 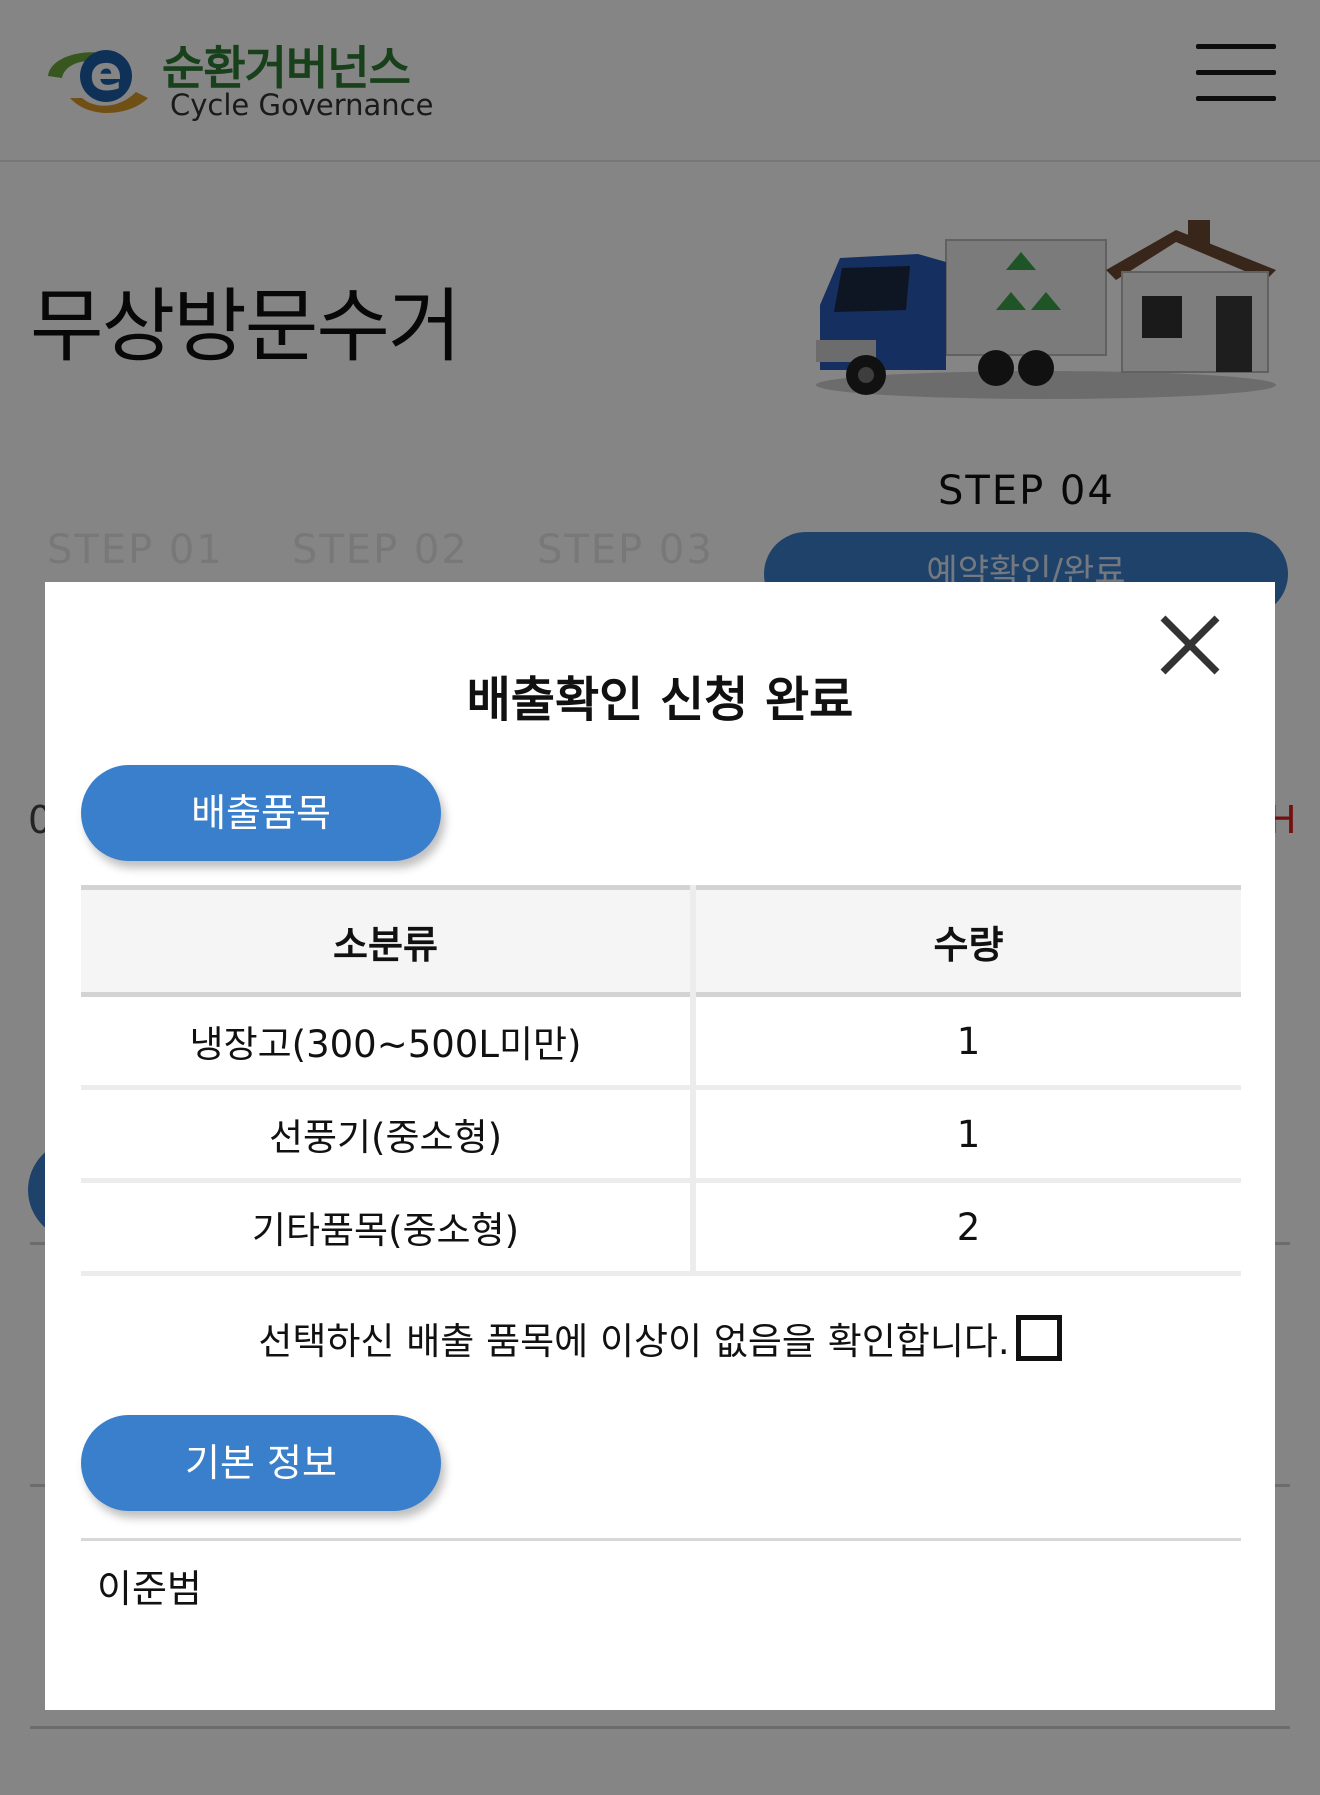 What do you see at coordinates (388, 1135) in the screenshot?
I see `item-name-cell: 선풍기(중소형)` at bounding box center [388, 1135].